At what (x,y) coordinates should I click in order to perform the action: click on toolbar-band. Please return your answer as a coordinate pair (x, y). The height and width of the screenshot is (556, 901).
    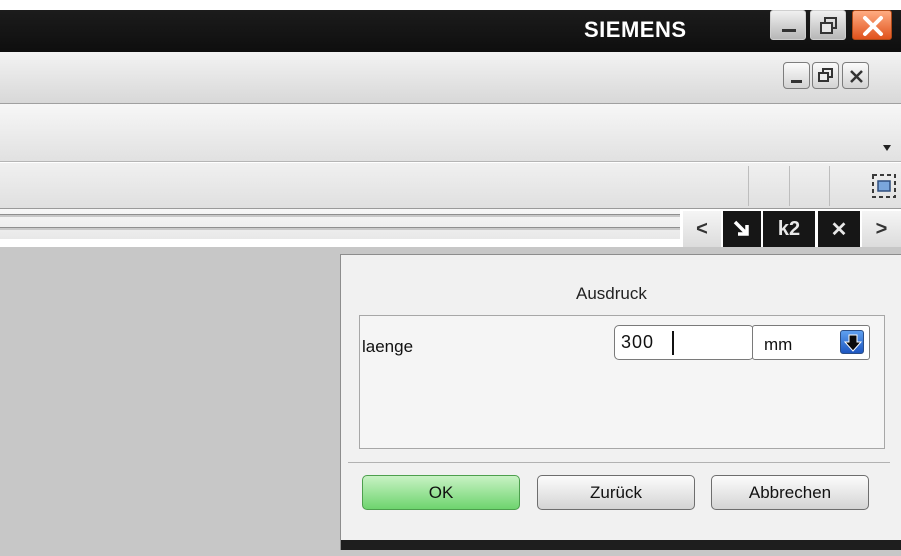
    Looking at the image, I should click on (450, 133).